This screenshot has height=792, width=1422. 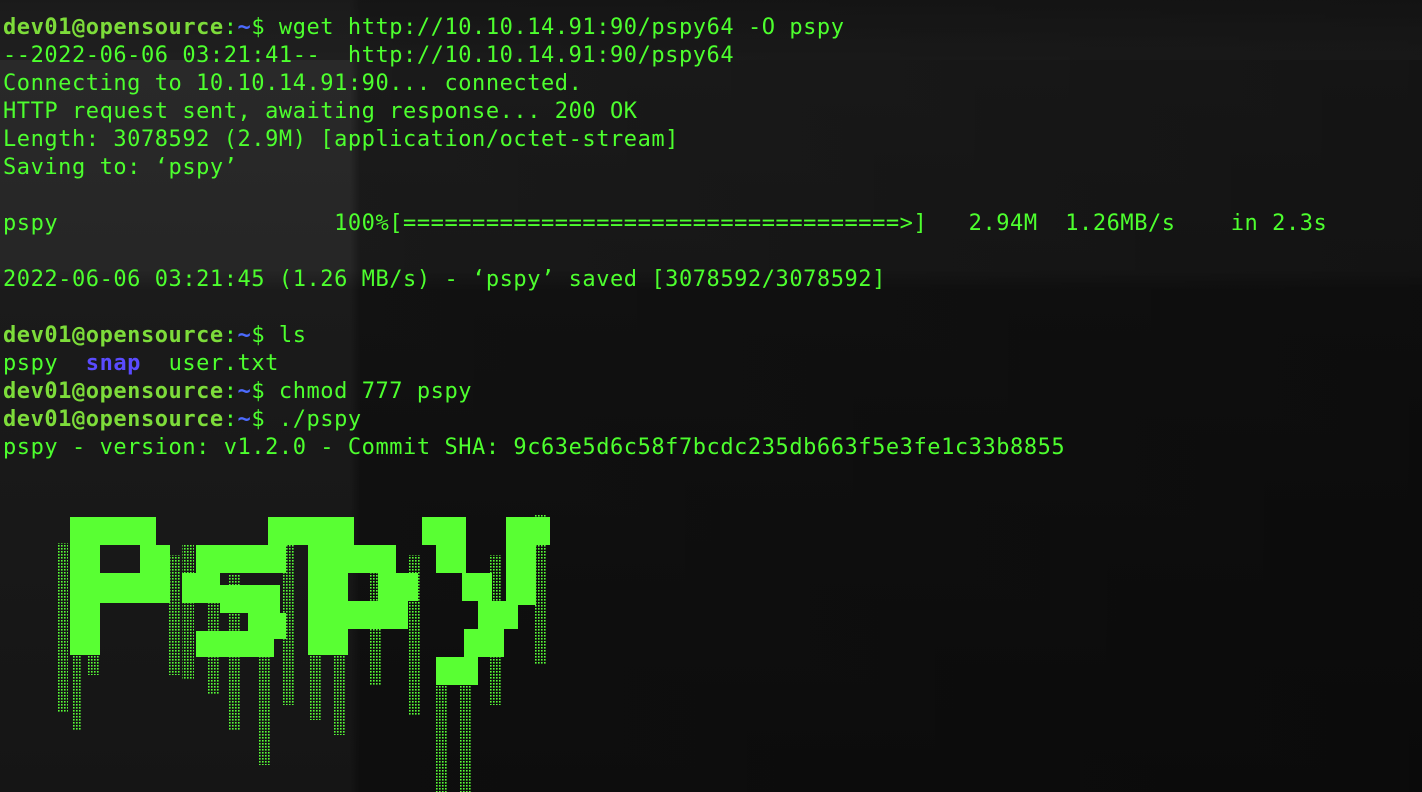 What do you see at coordinates (292, 335) in the screenshot?
I see `command-text: ls` at bounding box center [292, 335].